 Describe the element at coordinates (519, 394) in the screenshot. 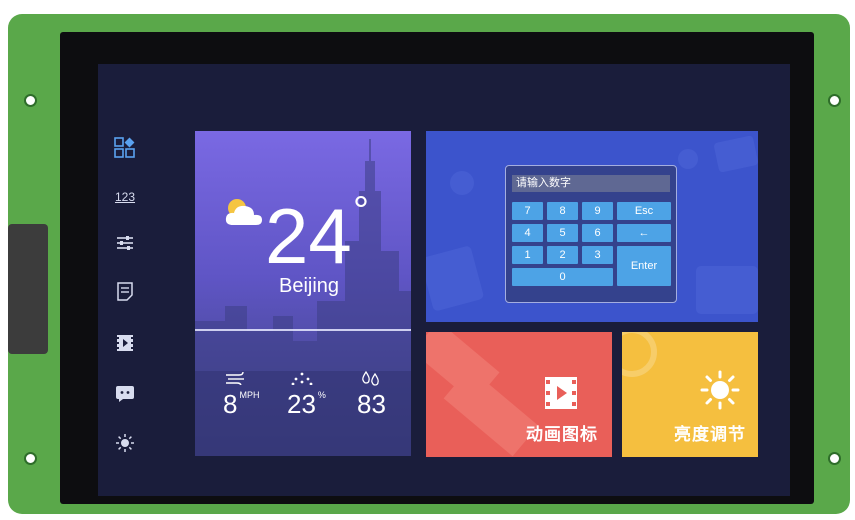

I see `animation-icon-tile: 动画图标` at that location.